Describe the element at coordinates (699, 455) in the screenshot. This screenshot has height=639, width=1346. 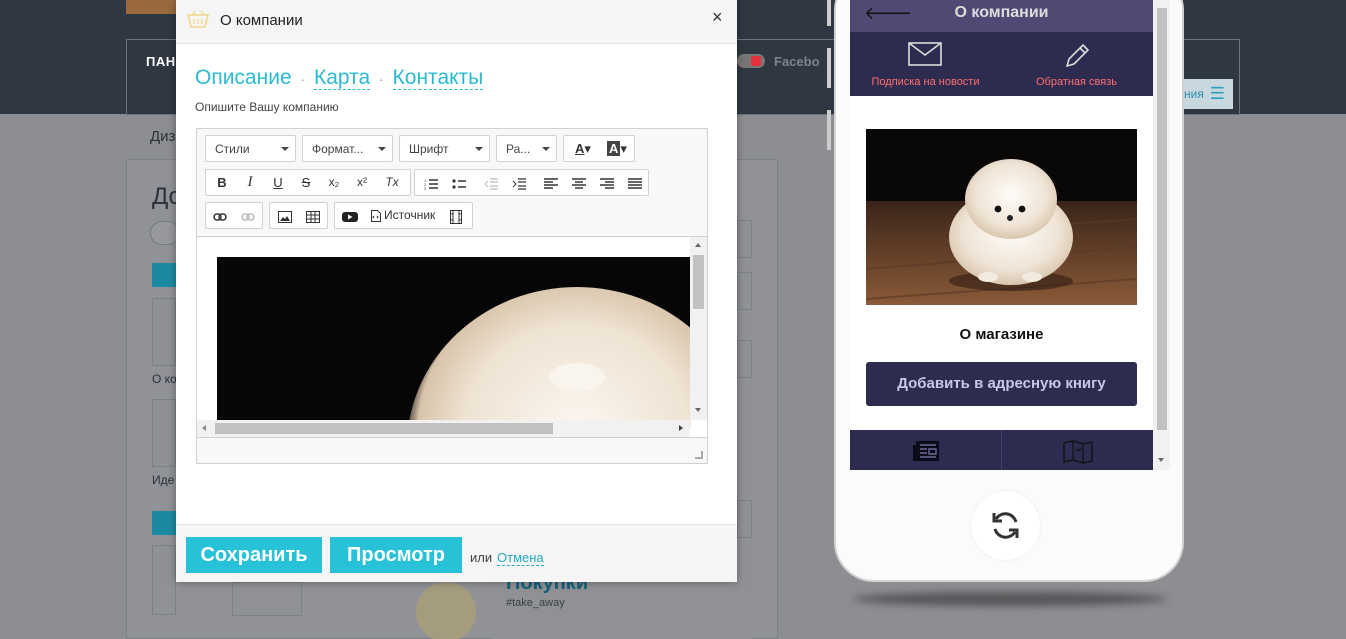
I see `resize-grip-icon` at that location.